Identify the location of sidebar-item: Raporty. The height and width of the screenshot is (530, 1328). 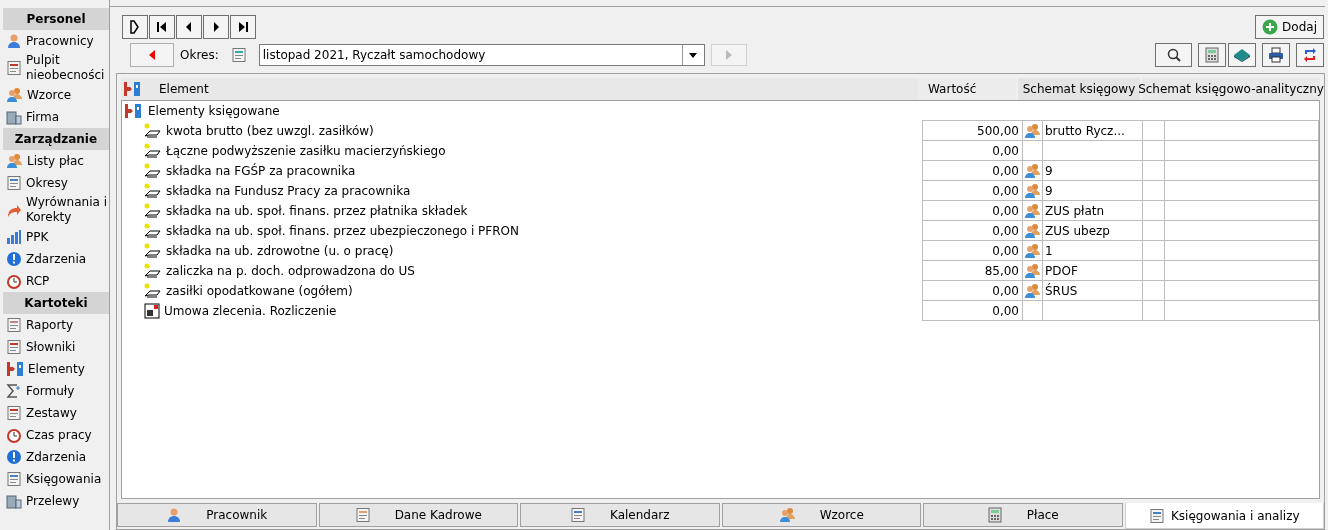
(56, 325).